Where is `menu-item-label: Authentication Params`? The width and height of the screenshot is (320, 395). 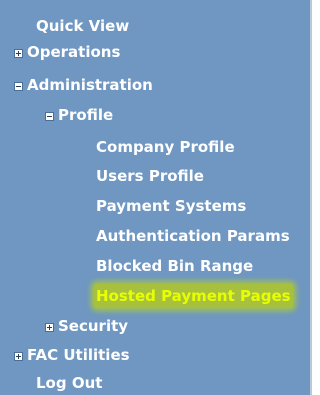
menu-item-label: Authentication Params is located at coordinates (193, 236).